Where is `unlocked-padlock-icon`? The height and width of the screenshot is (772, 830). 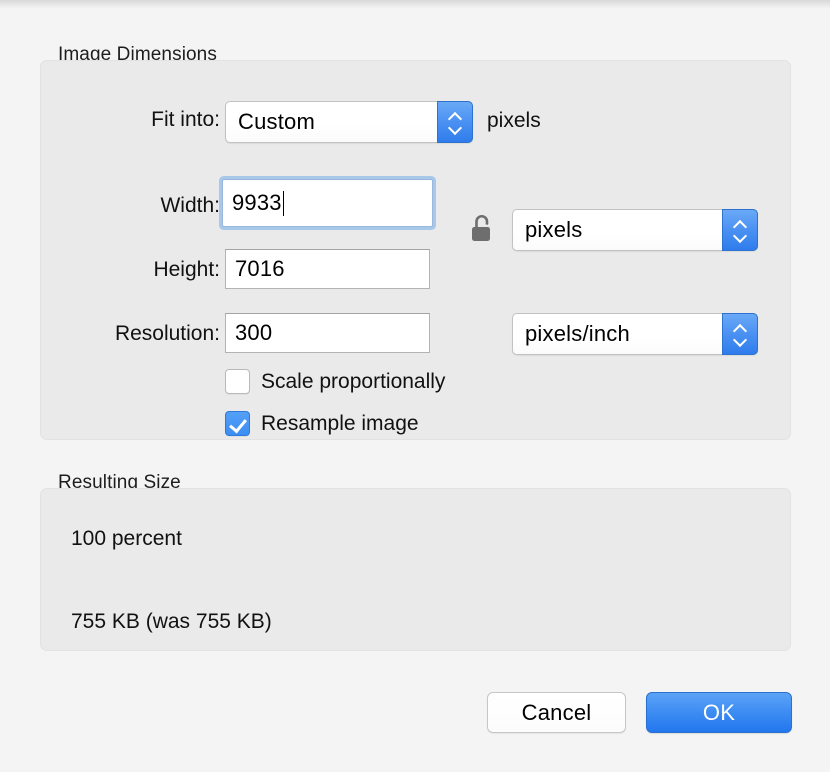
unlocked-padlock-icon is located at coordinates (483, 230).